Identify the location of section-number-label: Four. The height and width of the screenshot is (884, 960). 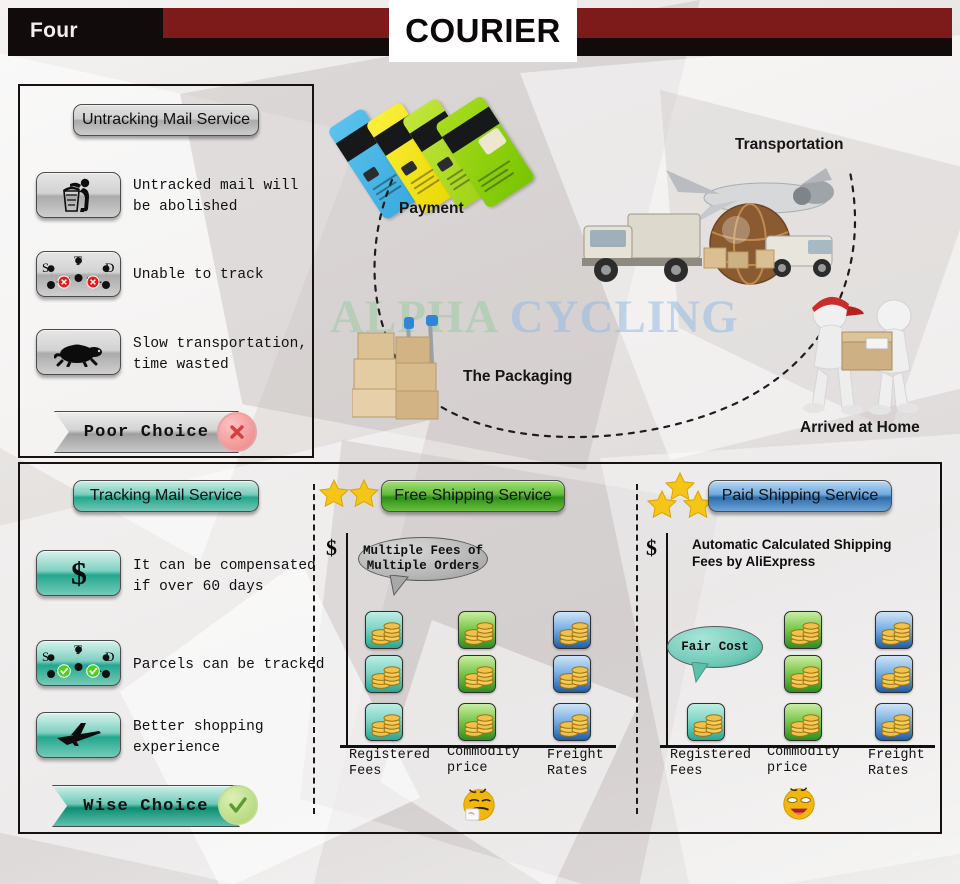
(54, 30).